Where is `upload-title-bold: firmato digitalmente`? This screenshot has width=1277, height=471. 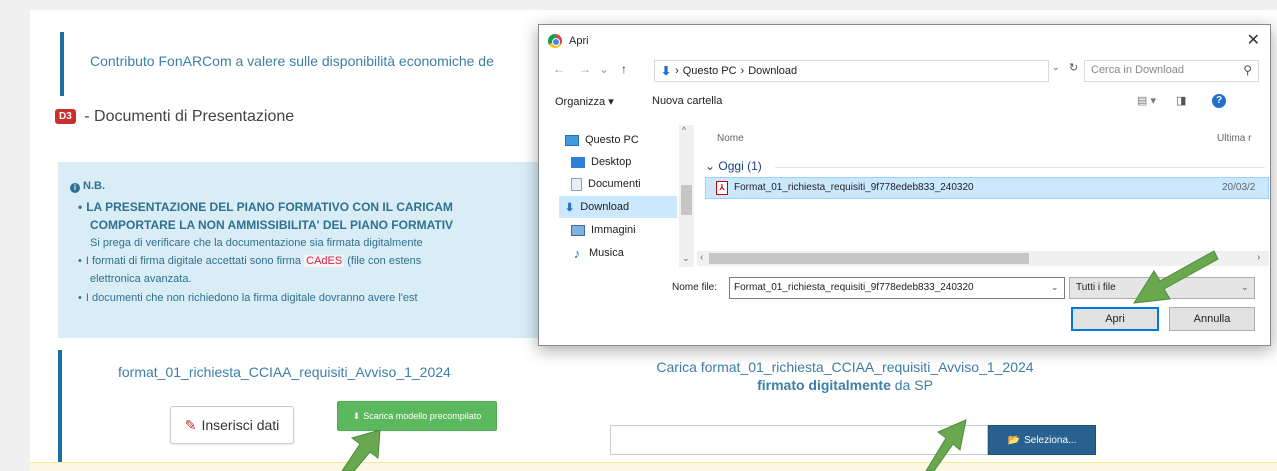 upload-title-bold: firmato digitalmente is located at coordinates (824, 385).